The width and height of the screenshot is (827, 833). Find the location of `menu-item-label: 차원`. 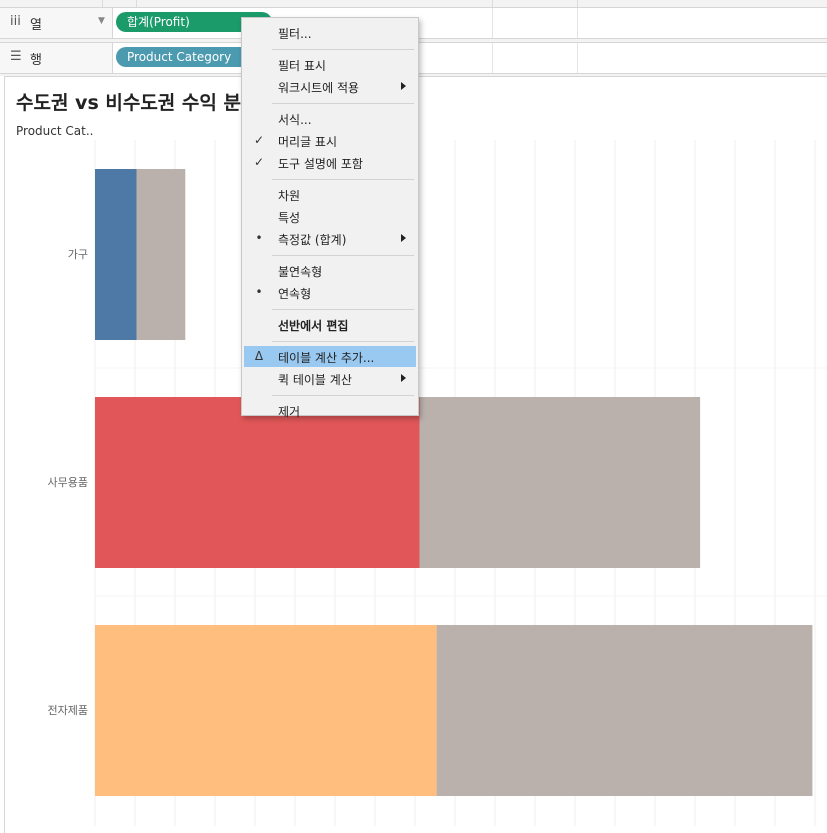

menu-item-label: 차원 is located at coordinates (289, 196).